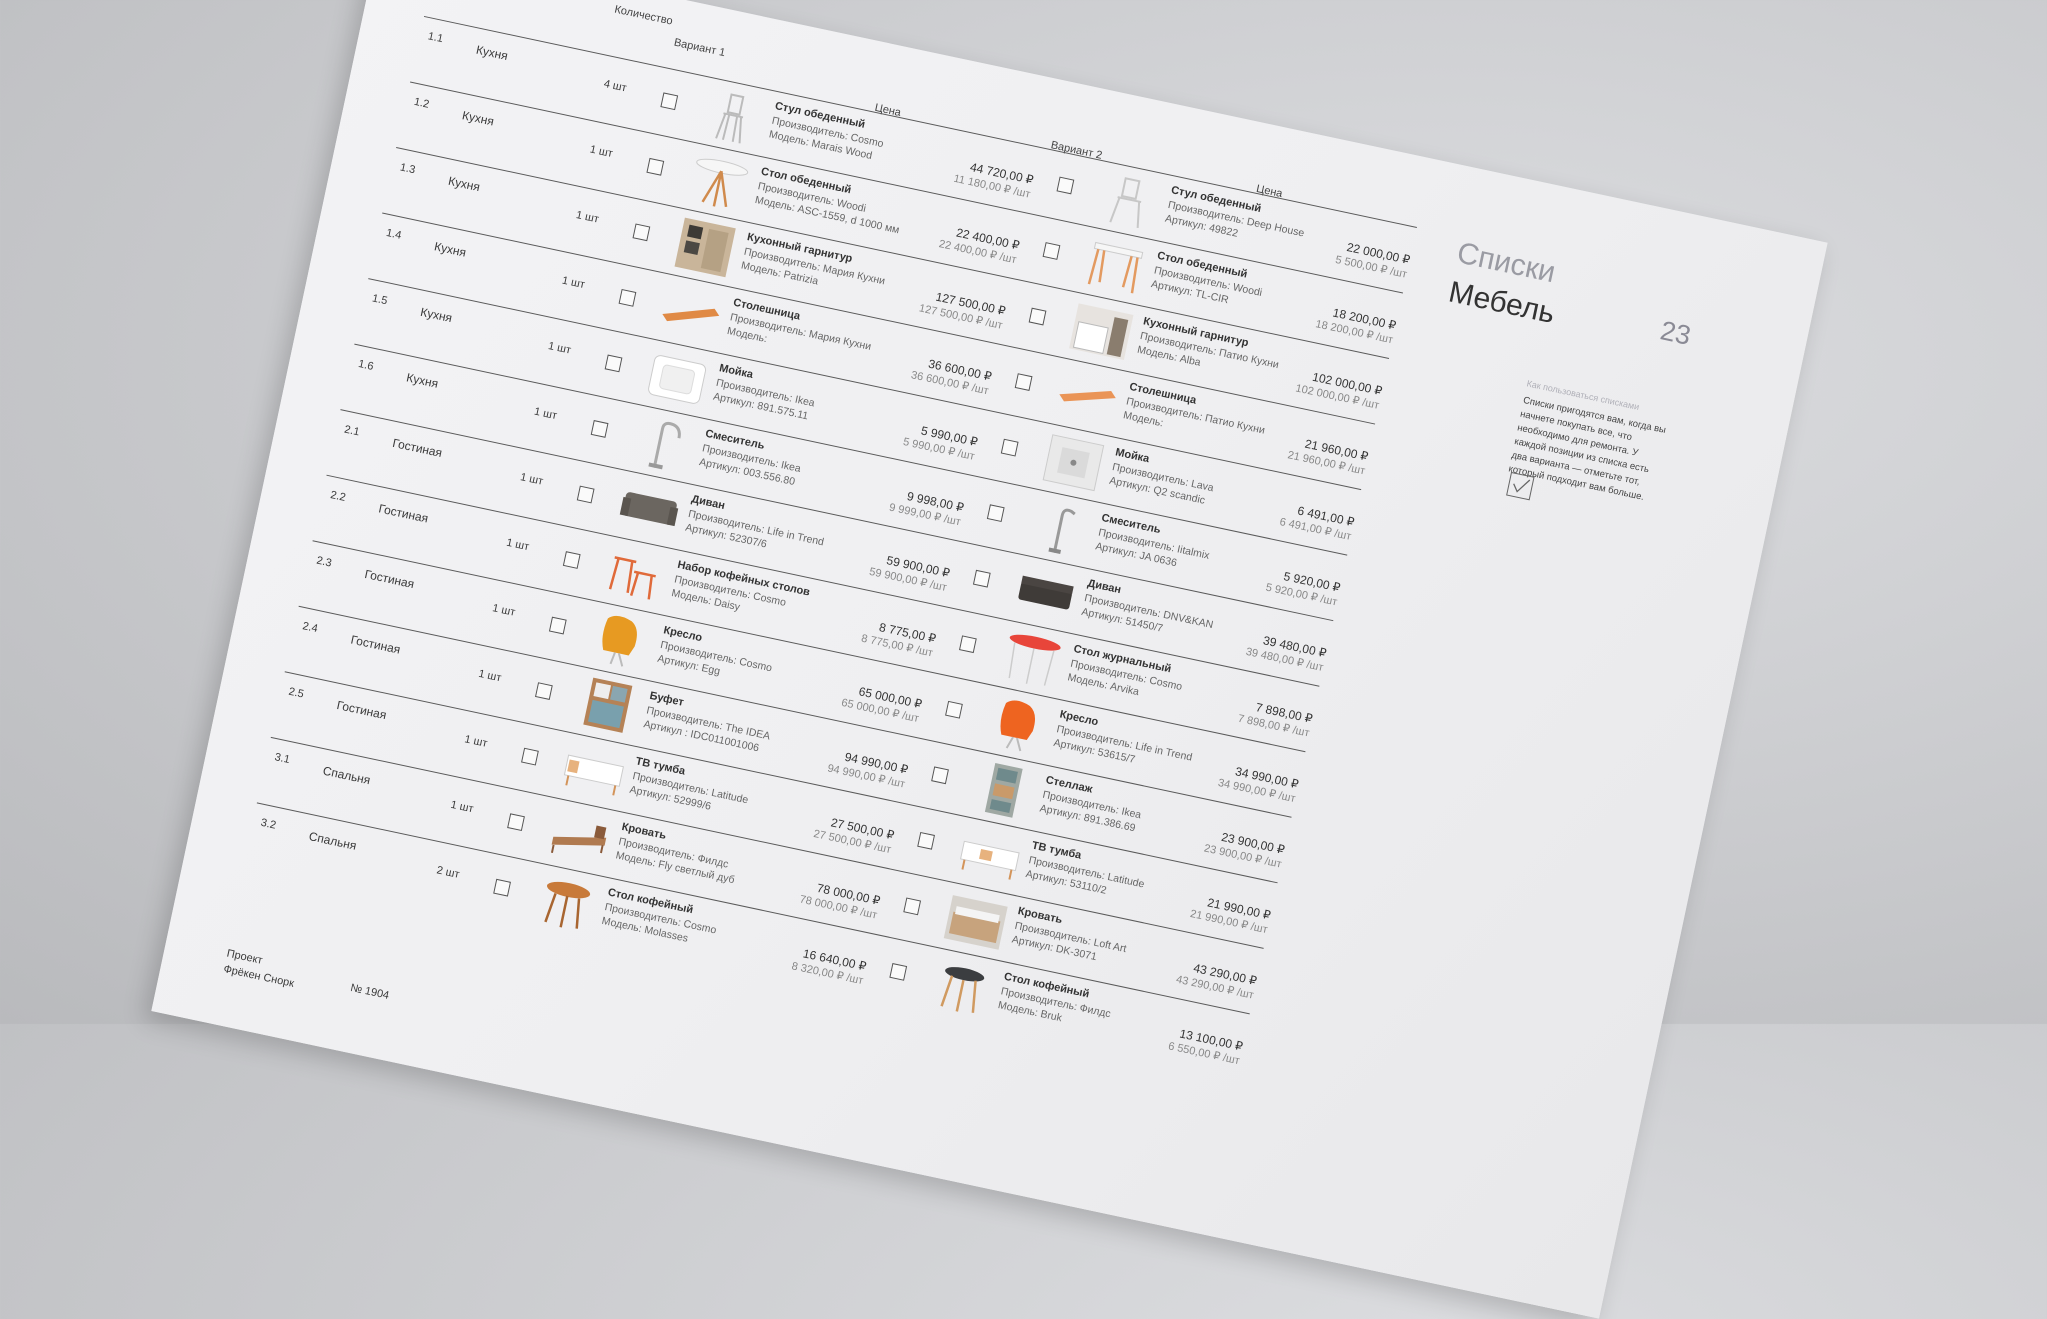 The height and width of the screenshot is (1319, 2047). Describe the element at coordinates (407, 169) in the screenshot. I see `row-number: 1.3` at that location.